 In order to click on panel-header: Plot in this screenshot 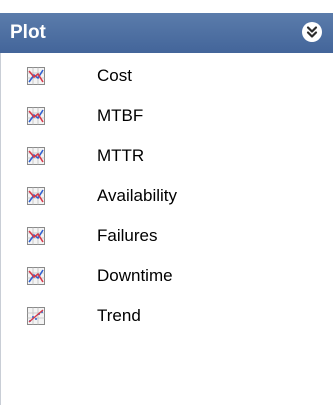, I will do `click(166, 33)`.